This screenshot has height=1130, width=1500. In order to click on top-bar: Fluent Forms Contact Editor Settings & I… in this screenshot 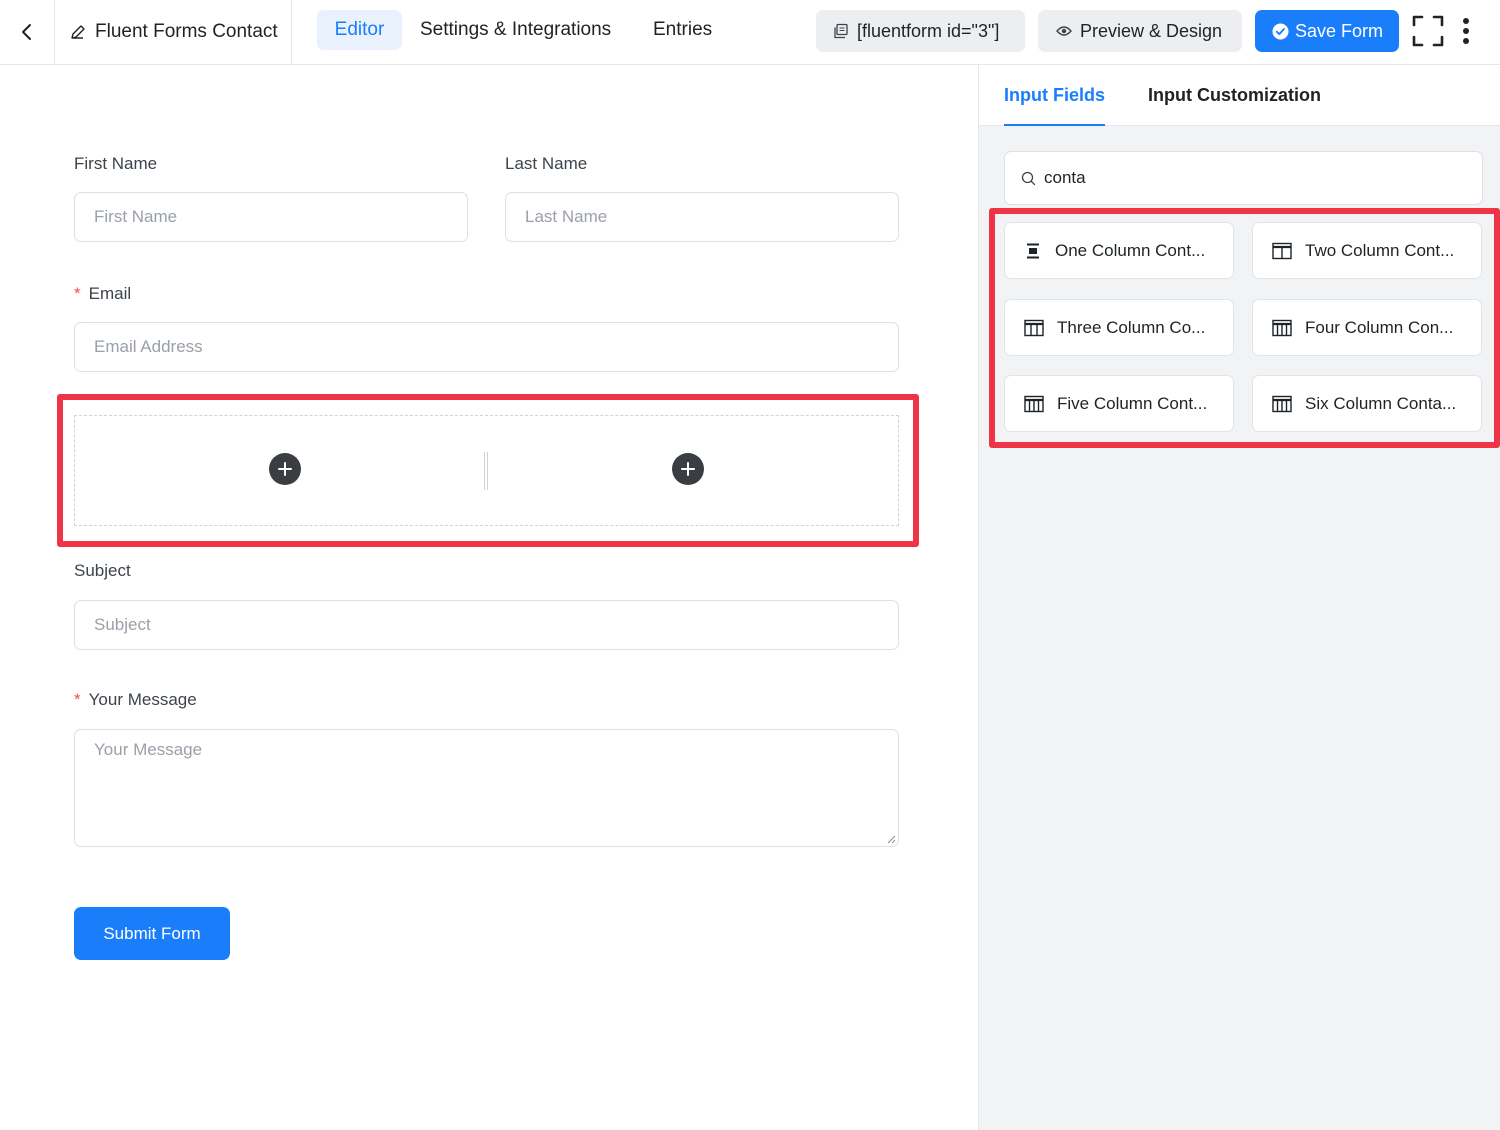, I will do `click(750, 32)`.